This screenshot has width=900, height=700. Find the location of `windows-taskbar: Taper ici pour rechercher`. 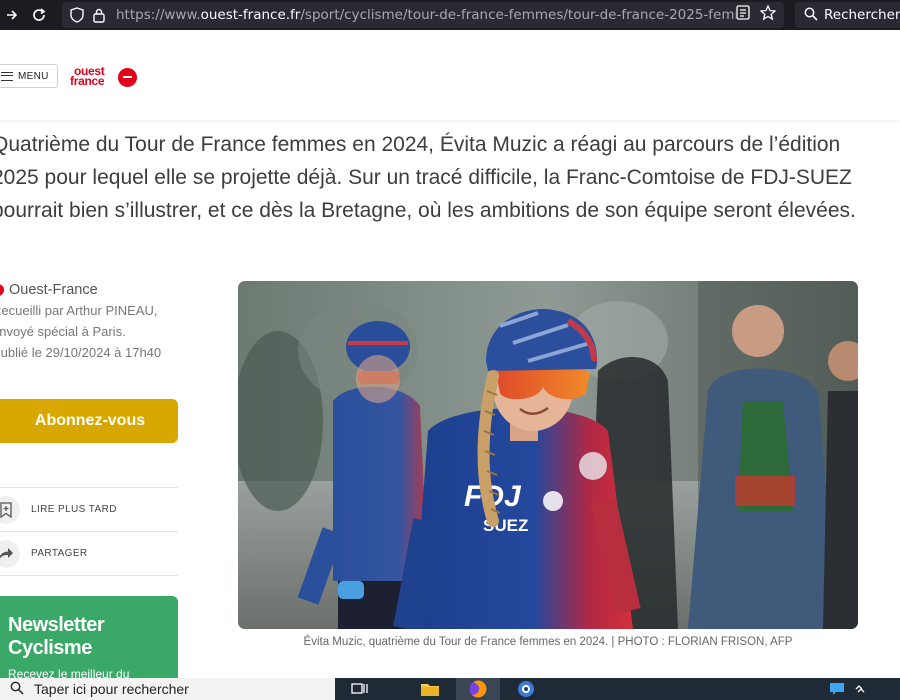

windows-taskbar: Taper ici pour rechercher is located at coordinates (450, 689).